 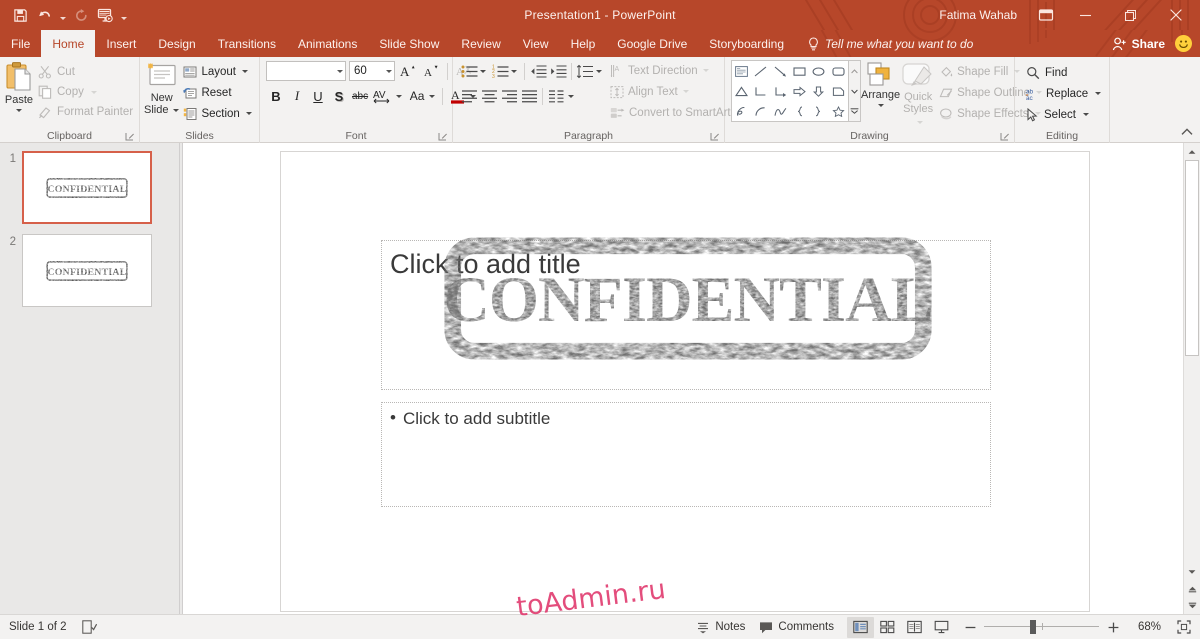 I want to click on text-shadow-button: S, so click(x=339, y=96).